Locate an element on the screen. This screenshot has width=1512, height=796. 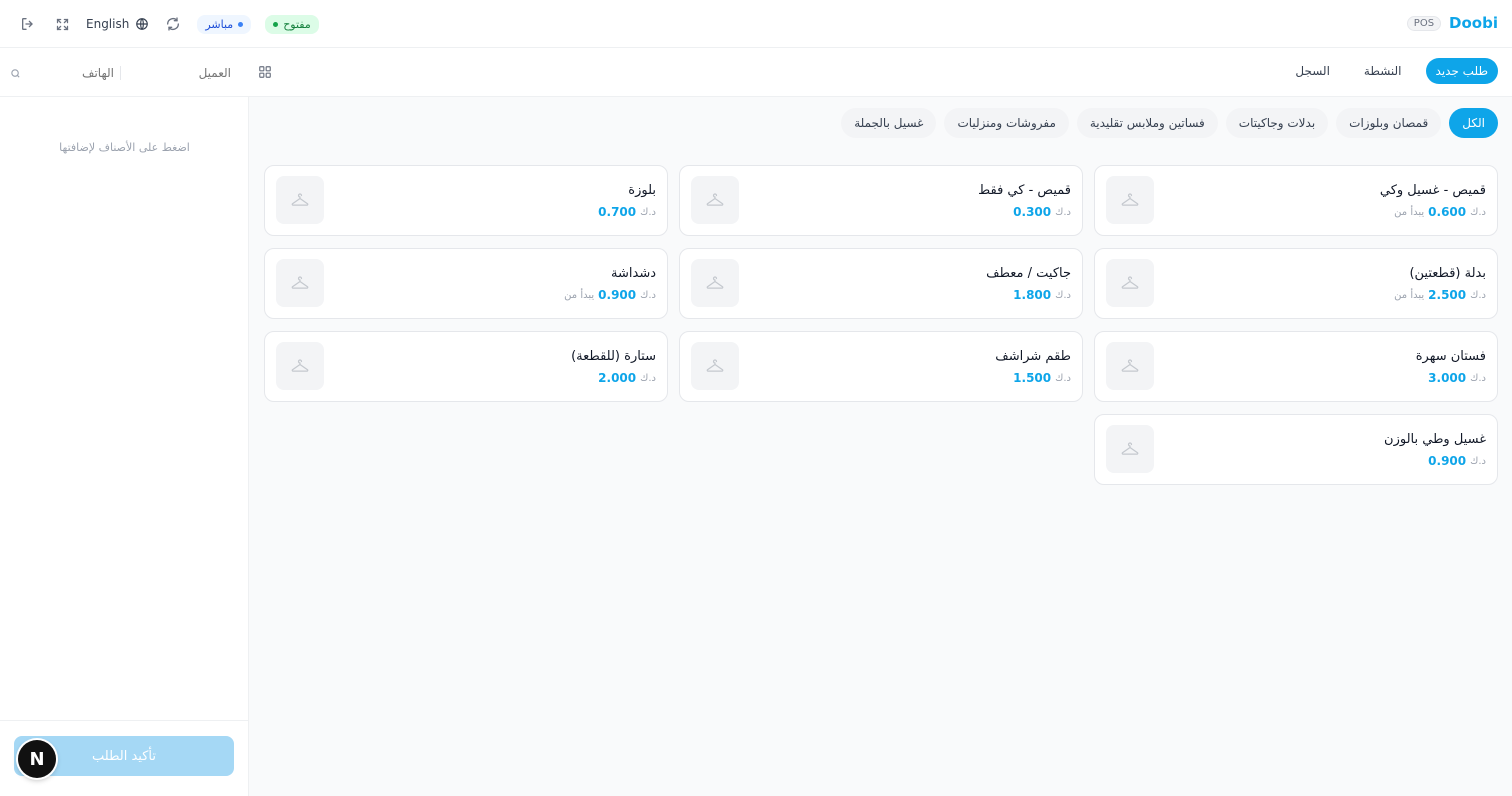
product-name: طقم شراشف is located at coordinates (1033, 356).